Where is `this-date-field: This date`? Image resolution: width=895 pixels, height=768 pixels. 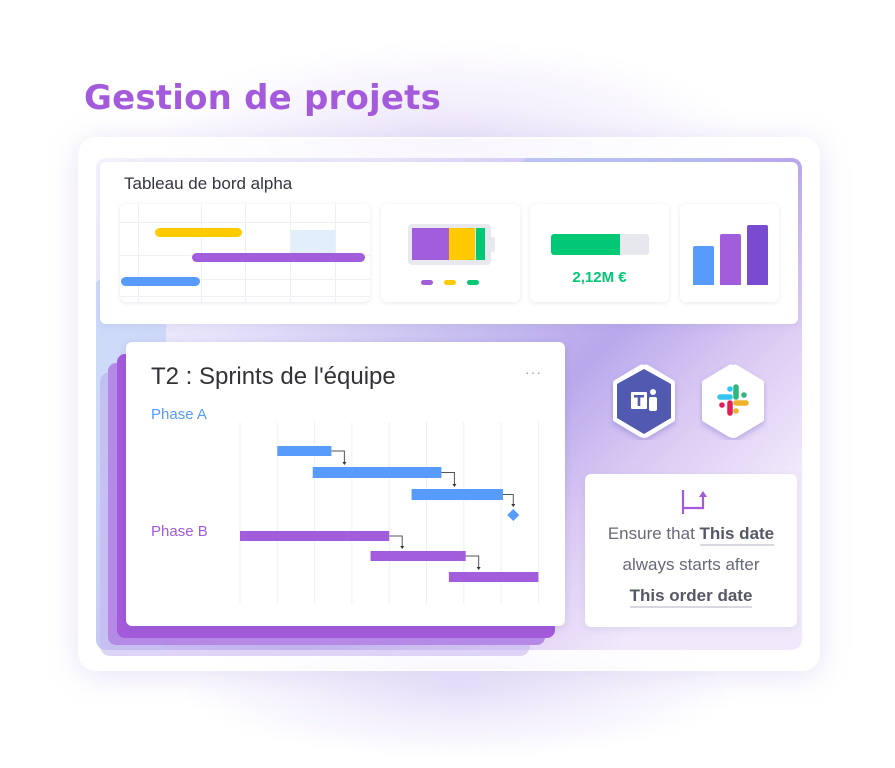 this-date-field: This date is located at coordinates (737, 535).